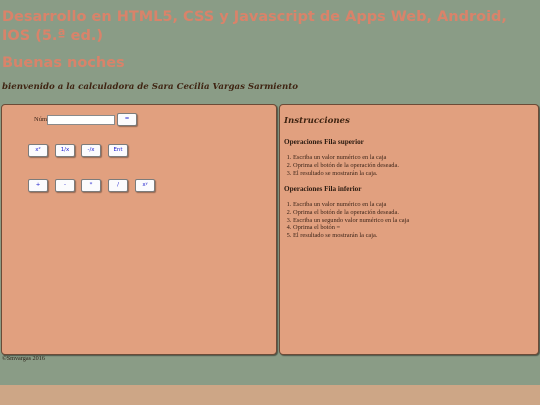 The image size is (540, 405). What do you see at coordinates (145, 185) in the screenshot?
I see `power-button: xʸ` at bounding box center [145, 185].